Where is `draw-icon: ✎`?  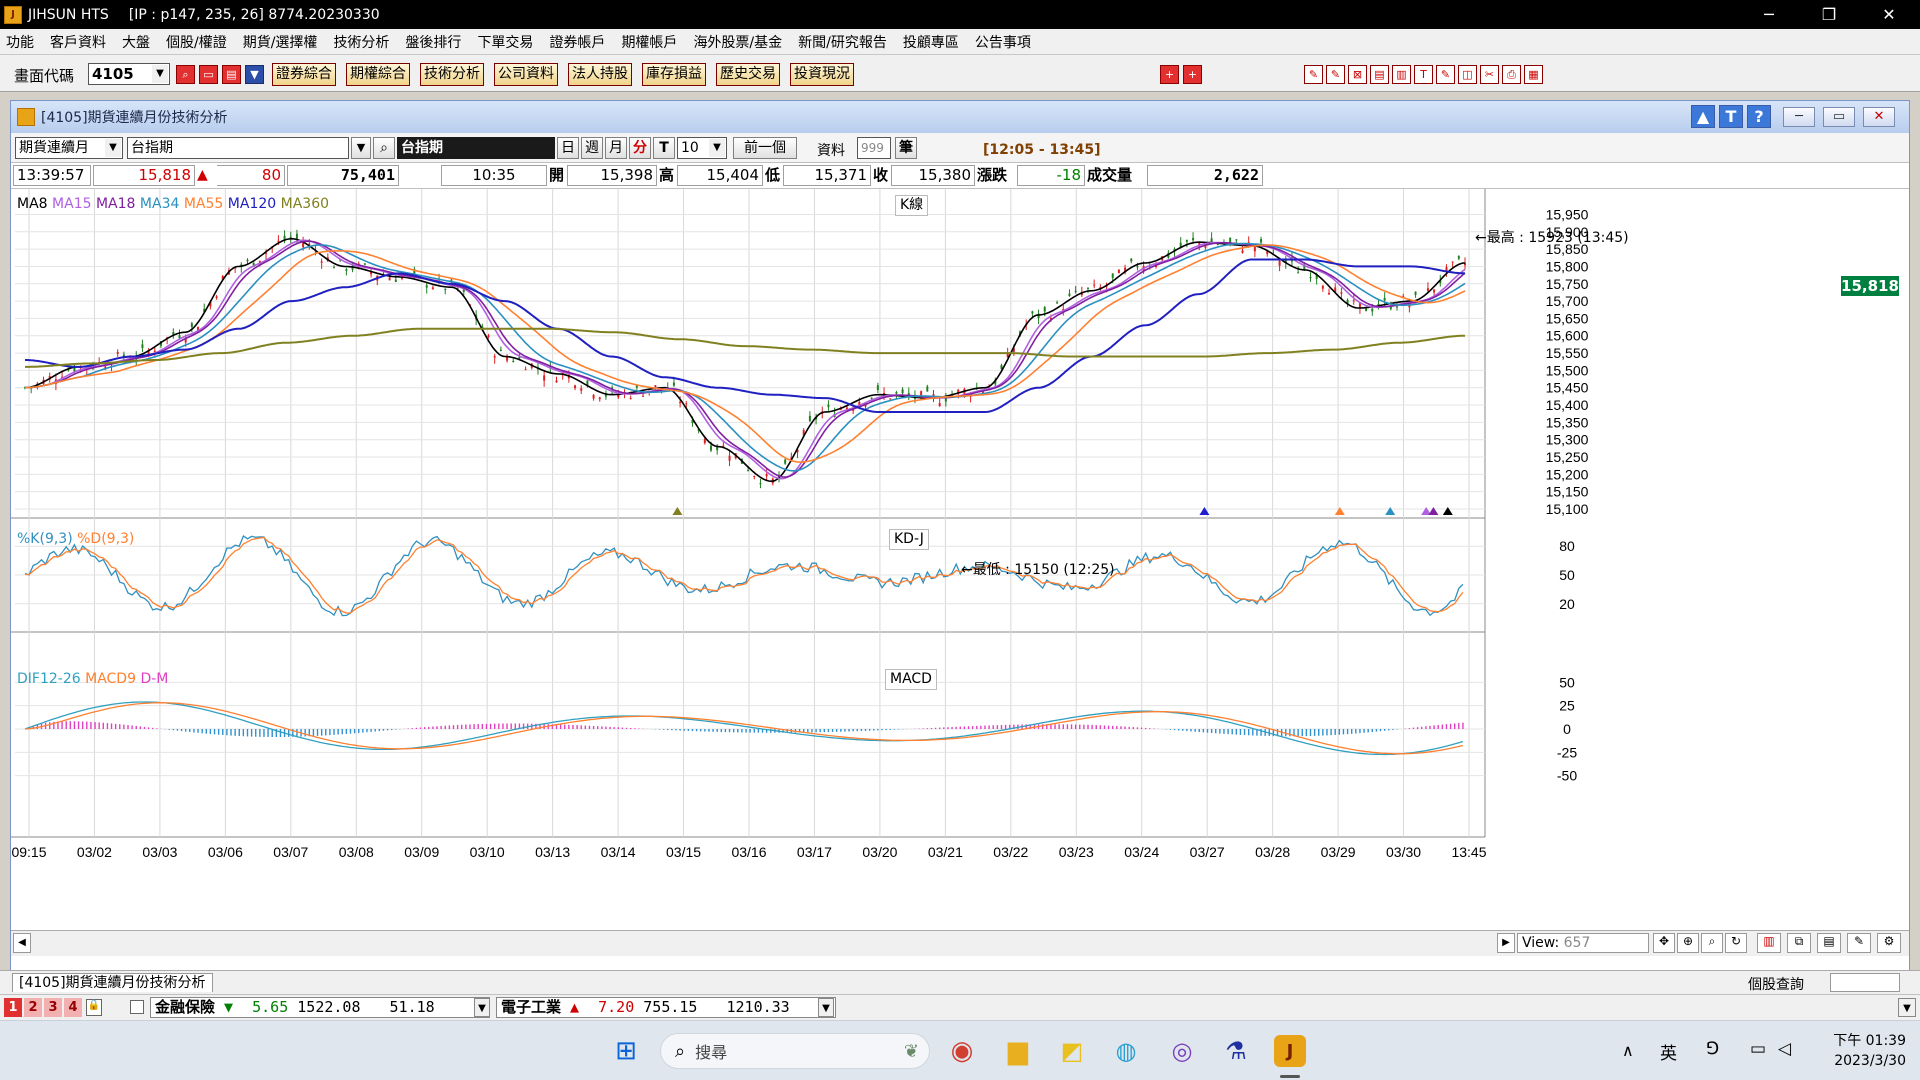
draw-icon: ✎ is located at coordinates (1859, 943).